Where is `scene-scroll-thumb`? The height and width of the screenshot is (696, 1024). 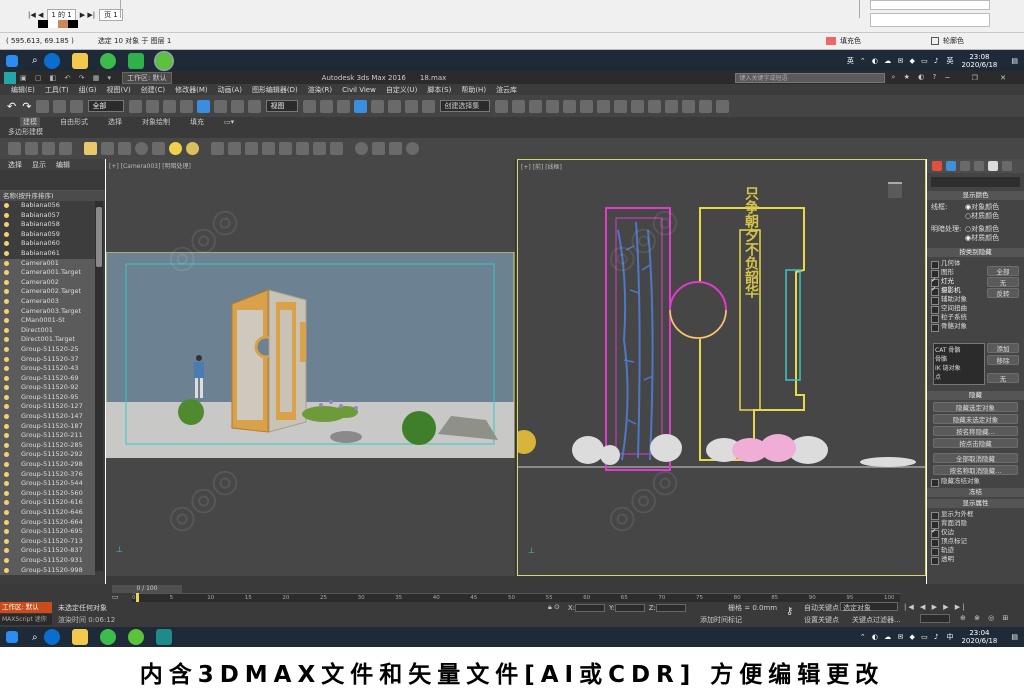
scene-scroll-thumb is located at coordinates (99, 237).